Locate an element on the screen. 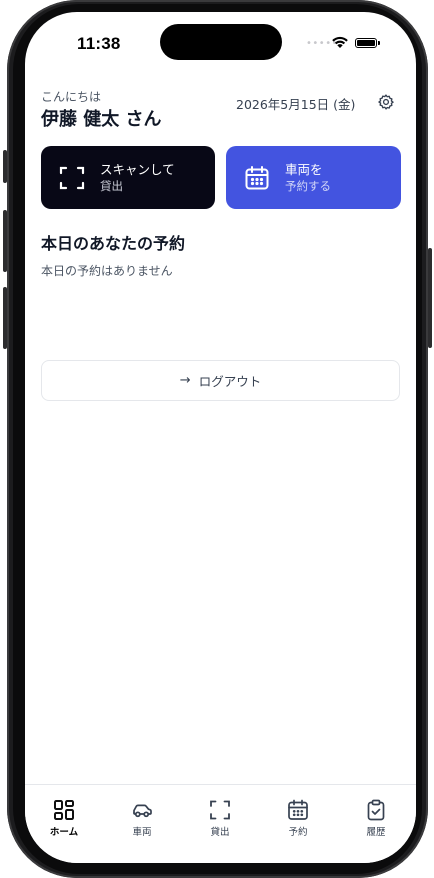 The height and width of the screenshot is (878, 434). logout-button: → ログアウト is located at coordinates (220, 380).